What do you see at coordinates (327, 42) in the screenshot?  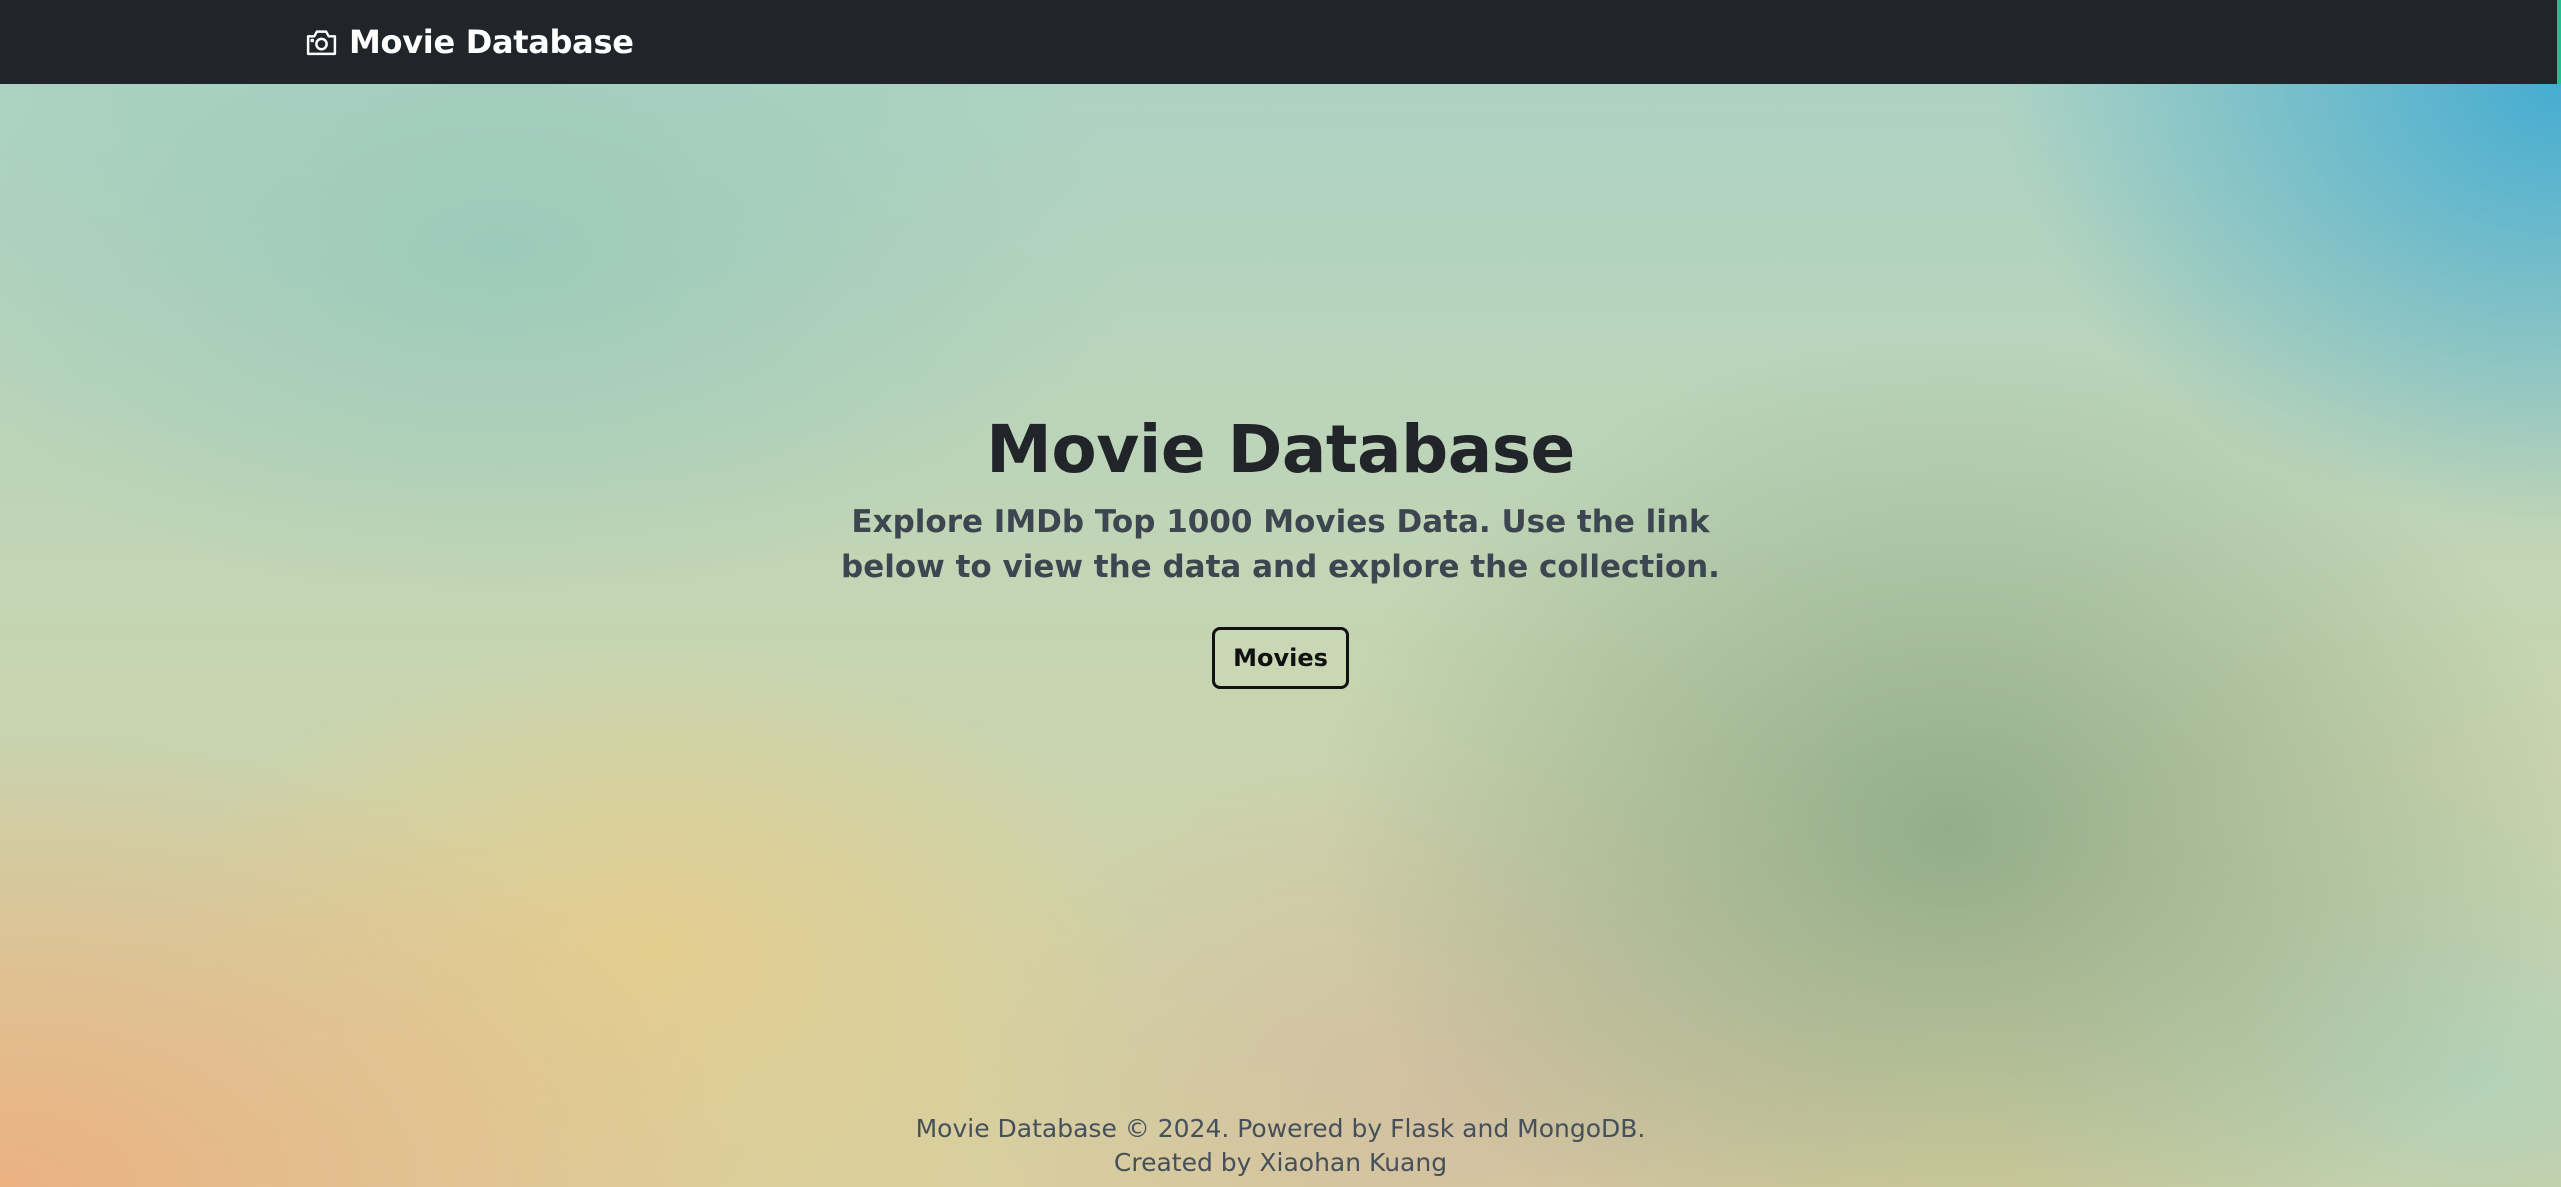 I see `camera-icon` at bounding box center [327, 42].